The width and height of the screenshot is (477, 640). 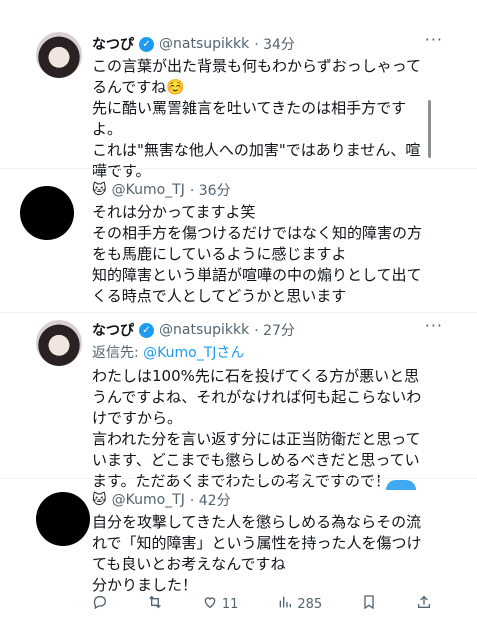 I want to click on retweet-icon, so click(x=155, y=604).